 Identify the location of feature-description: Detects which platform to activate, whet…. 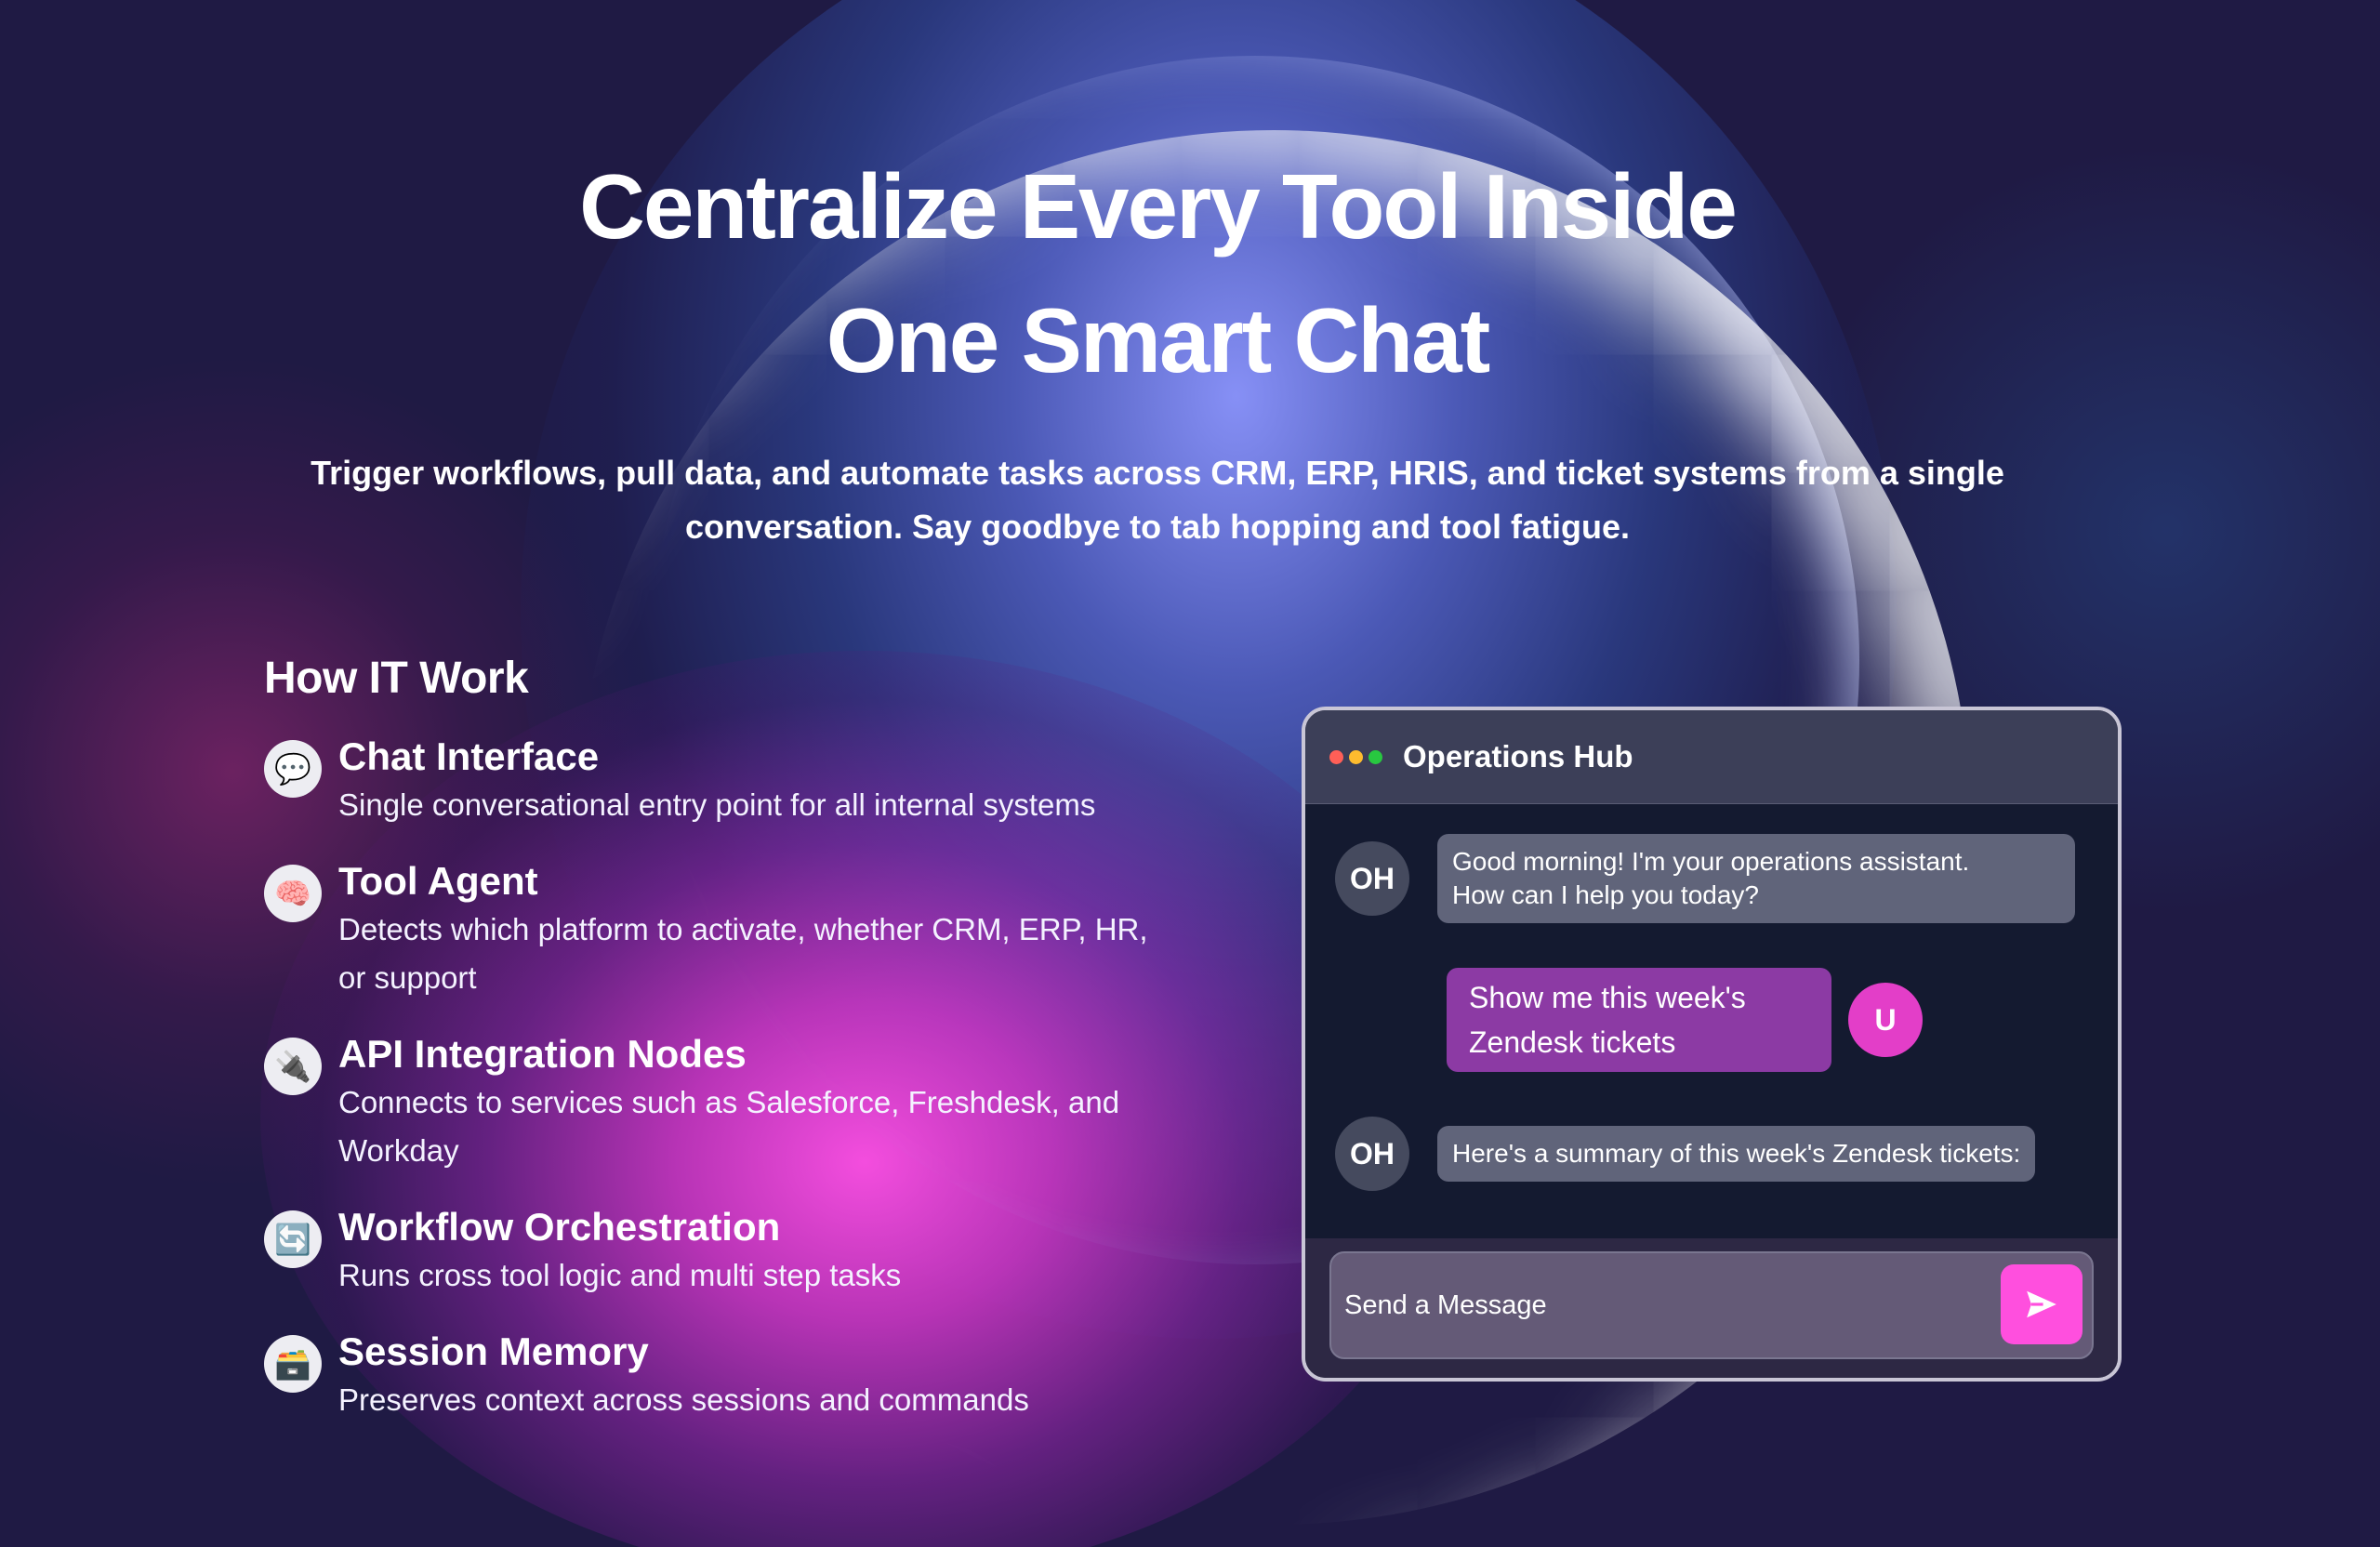
(743, 953).